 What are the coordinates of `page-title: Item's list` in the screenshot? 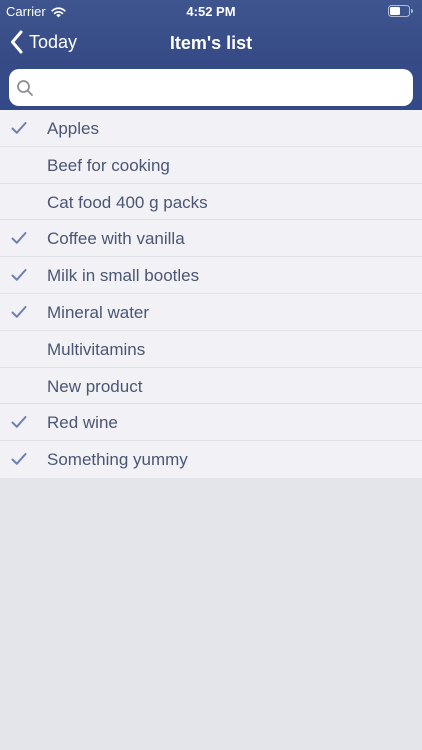 It's located at (211, 43).